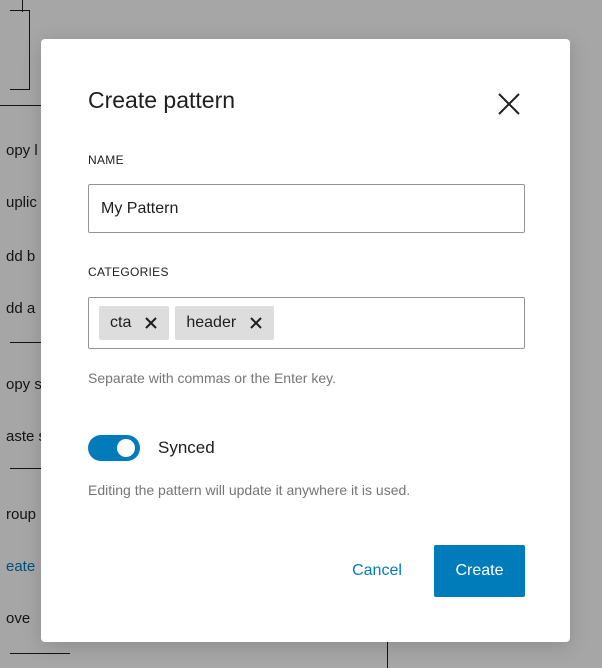 Image resolution: width=602 pixels, height=668 pixels. I want to click on modal-title: Create pattern, so click(162, 100).